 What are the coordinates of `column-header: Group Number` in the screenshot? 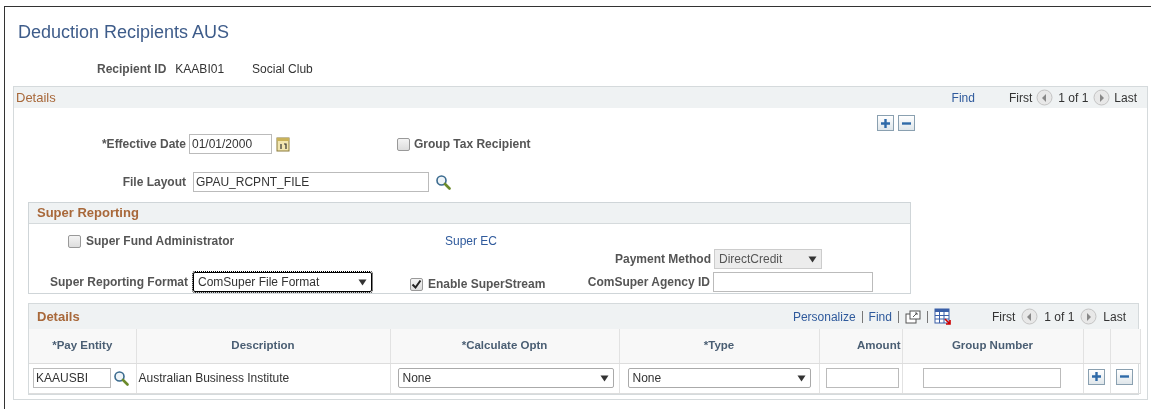 It's located at (992, 346).